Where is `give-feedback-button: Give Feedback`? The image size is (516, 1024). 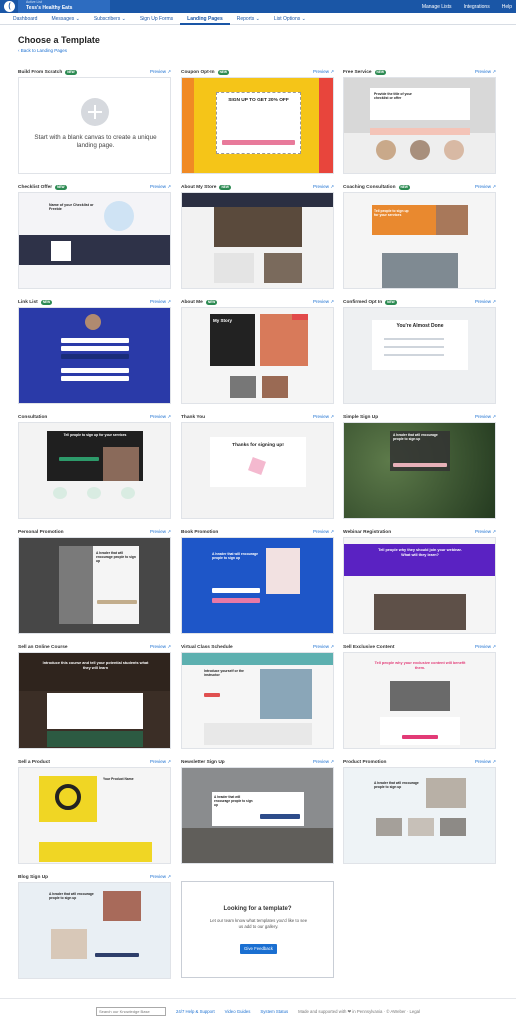
give-feedback-button: Give Feedback is located at coordinates (258, 949).